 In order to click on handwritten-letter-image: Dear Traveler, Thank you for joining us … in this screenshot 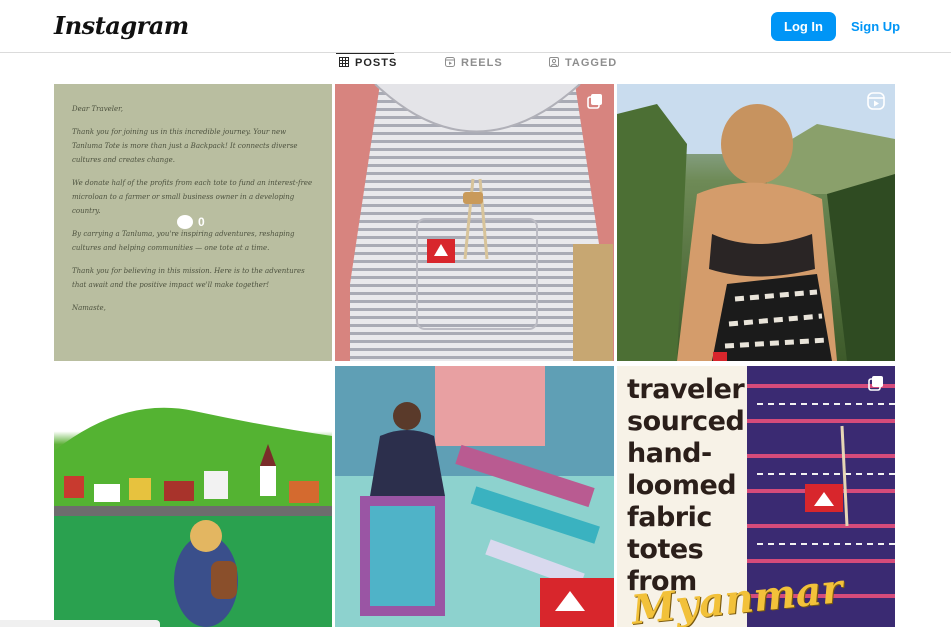, I will do `click(193, 213)`.